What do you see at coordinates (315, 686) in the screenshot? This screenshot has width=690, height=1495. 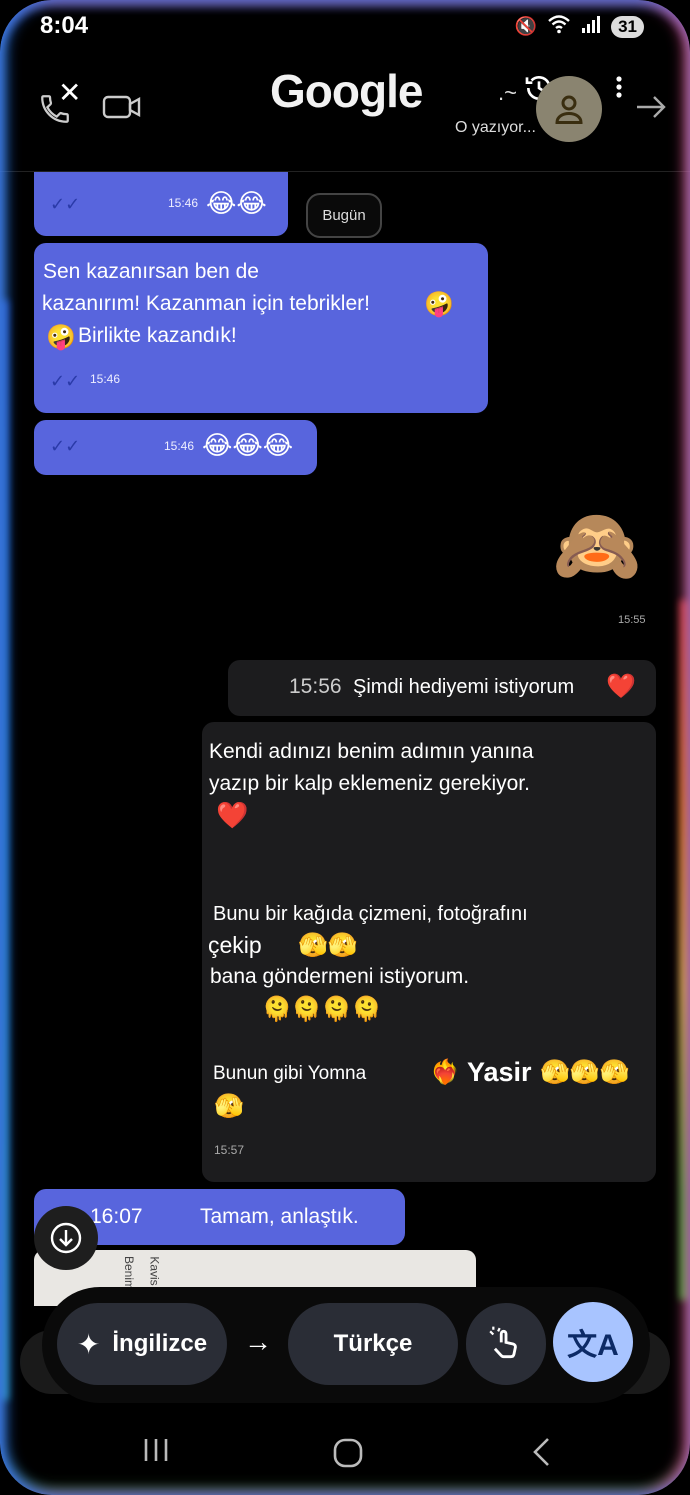 I see `message-time: 15:56` at bounding box center [315, 686].